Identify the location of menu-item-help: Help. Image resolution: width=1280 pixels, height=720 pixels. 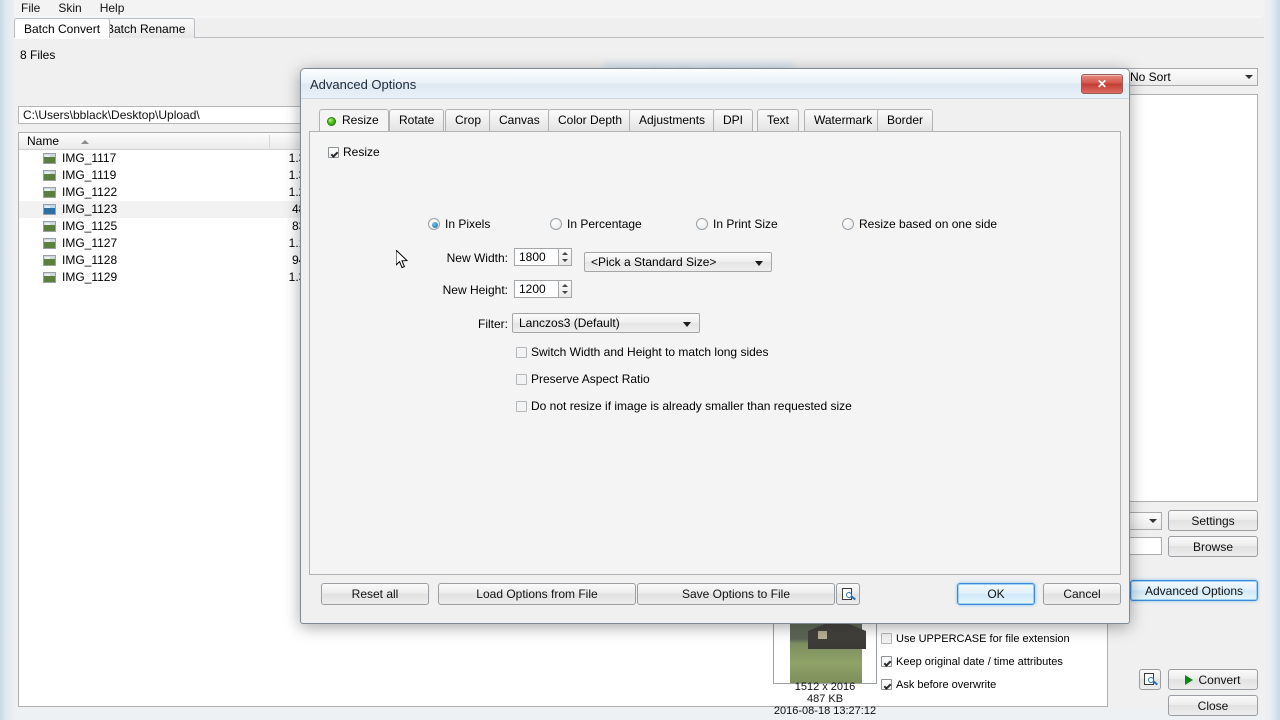
(112, 8).